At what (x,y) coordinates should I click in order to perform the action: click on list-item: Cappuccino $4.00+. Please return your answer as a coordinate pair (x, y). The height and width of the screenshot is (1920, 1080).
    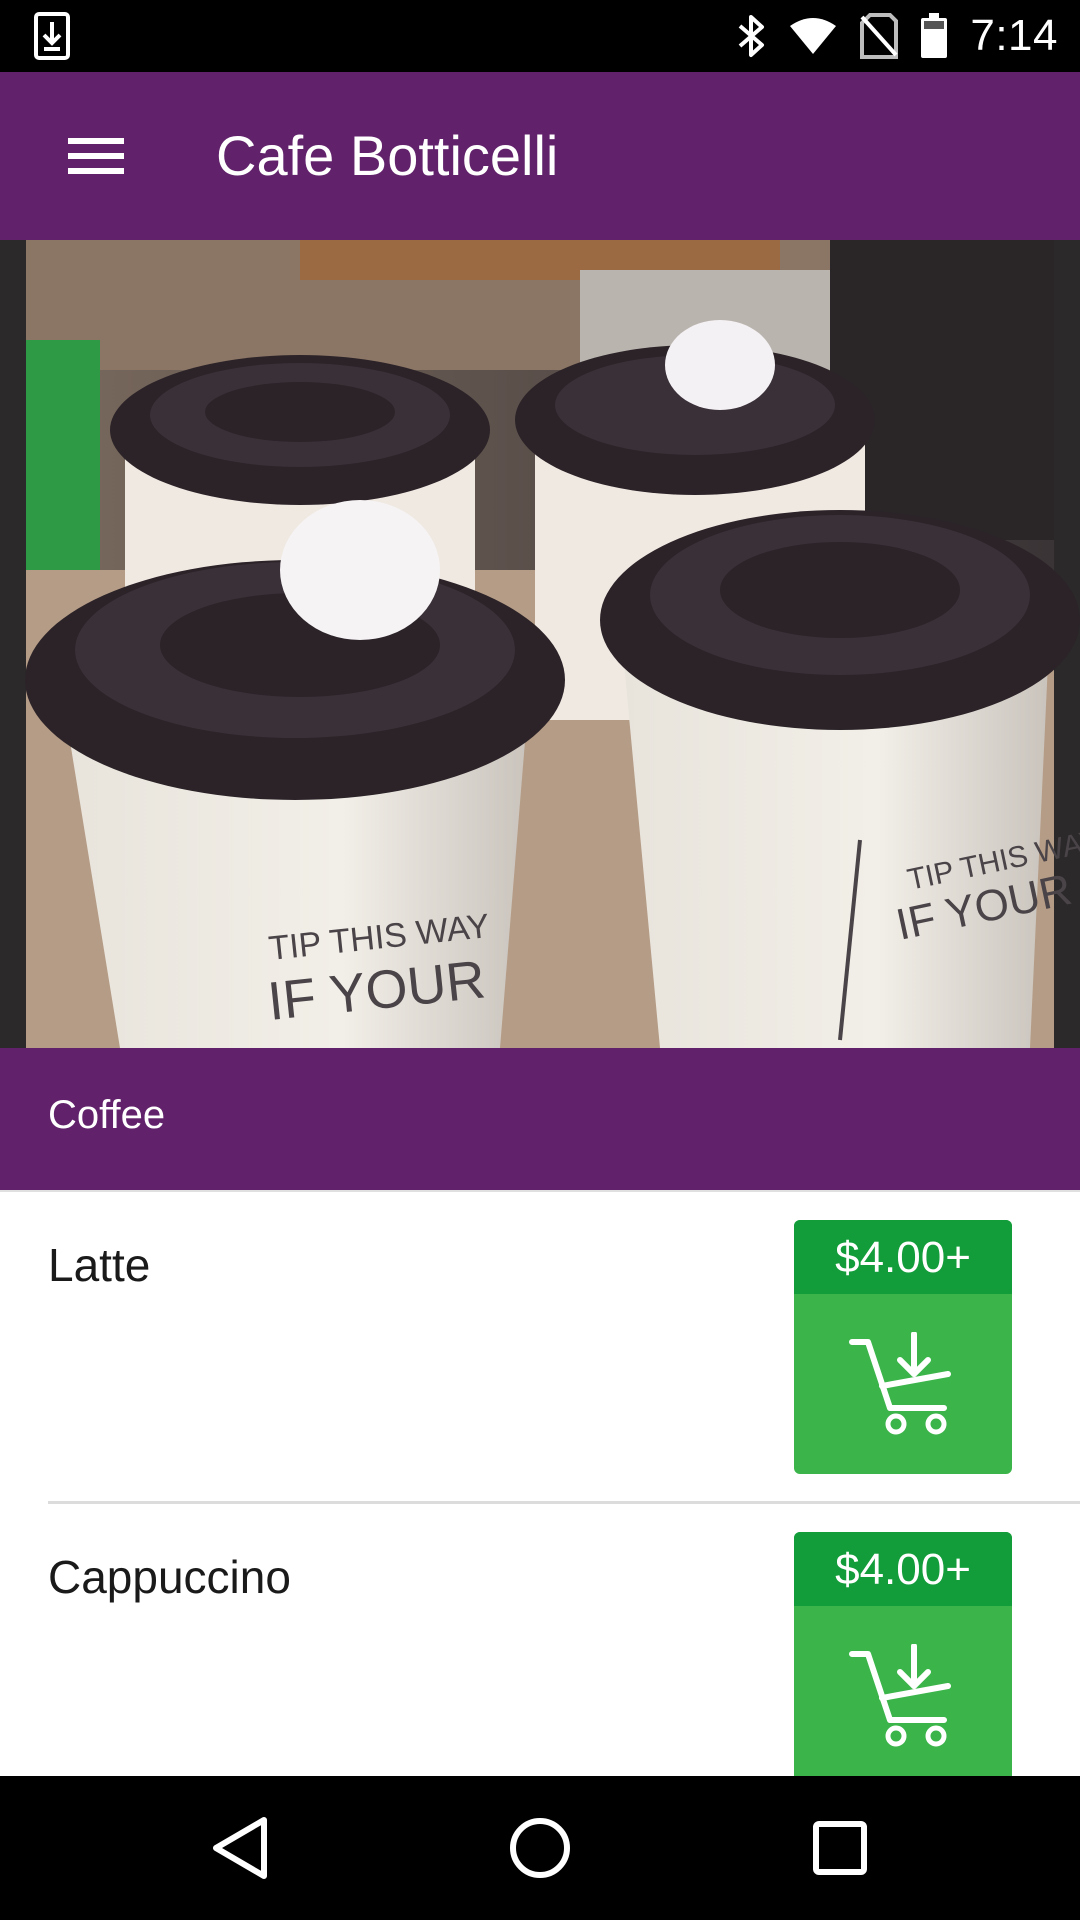
    Looking at the image, I should click on (540, 1640).